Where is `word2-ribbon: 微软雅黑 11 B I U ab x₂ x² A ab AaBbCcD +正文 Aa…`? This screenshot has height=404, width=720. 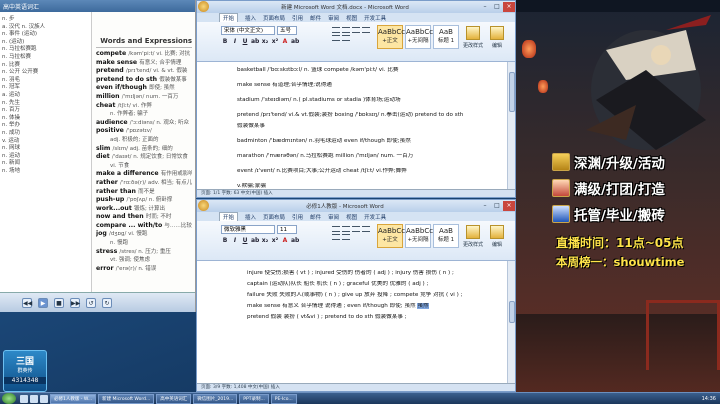 word2-ribbon: 微软雅黑 11 B I U ab x₂ x² A ab AaBbCcD +正文 Aa… is located at coordinates (356, 241).